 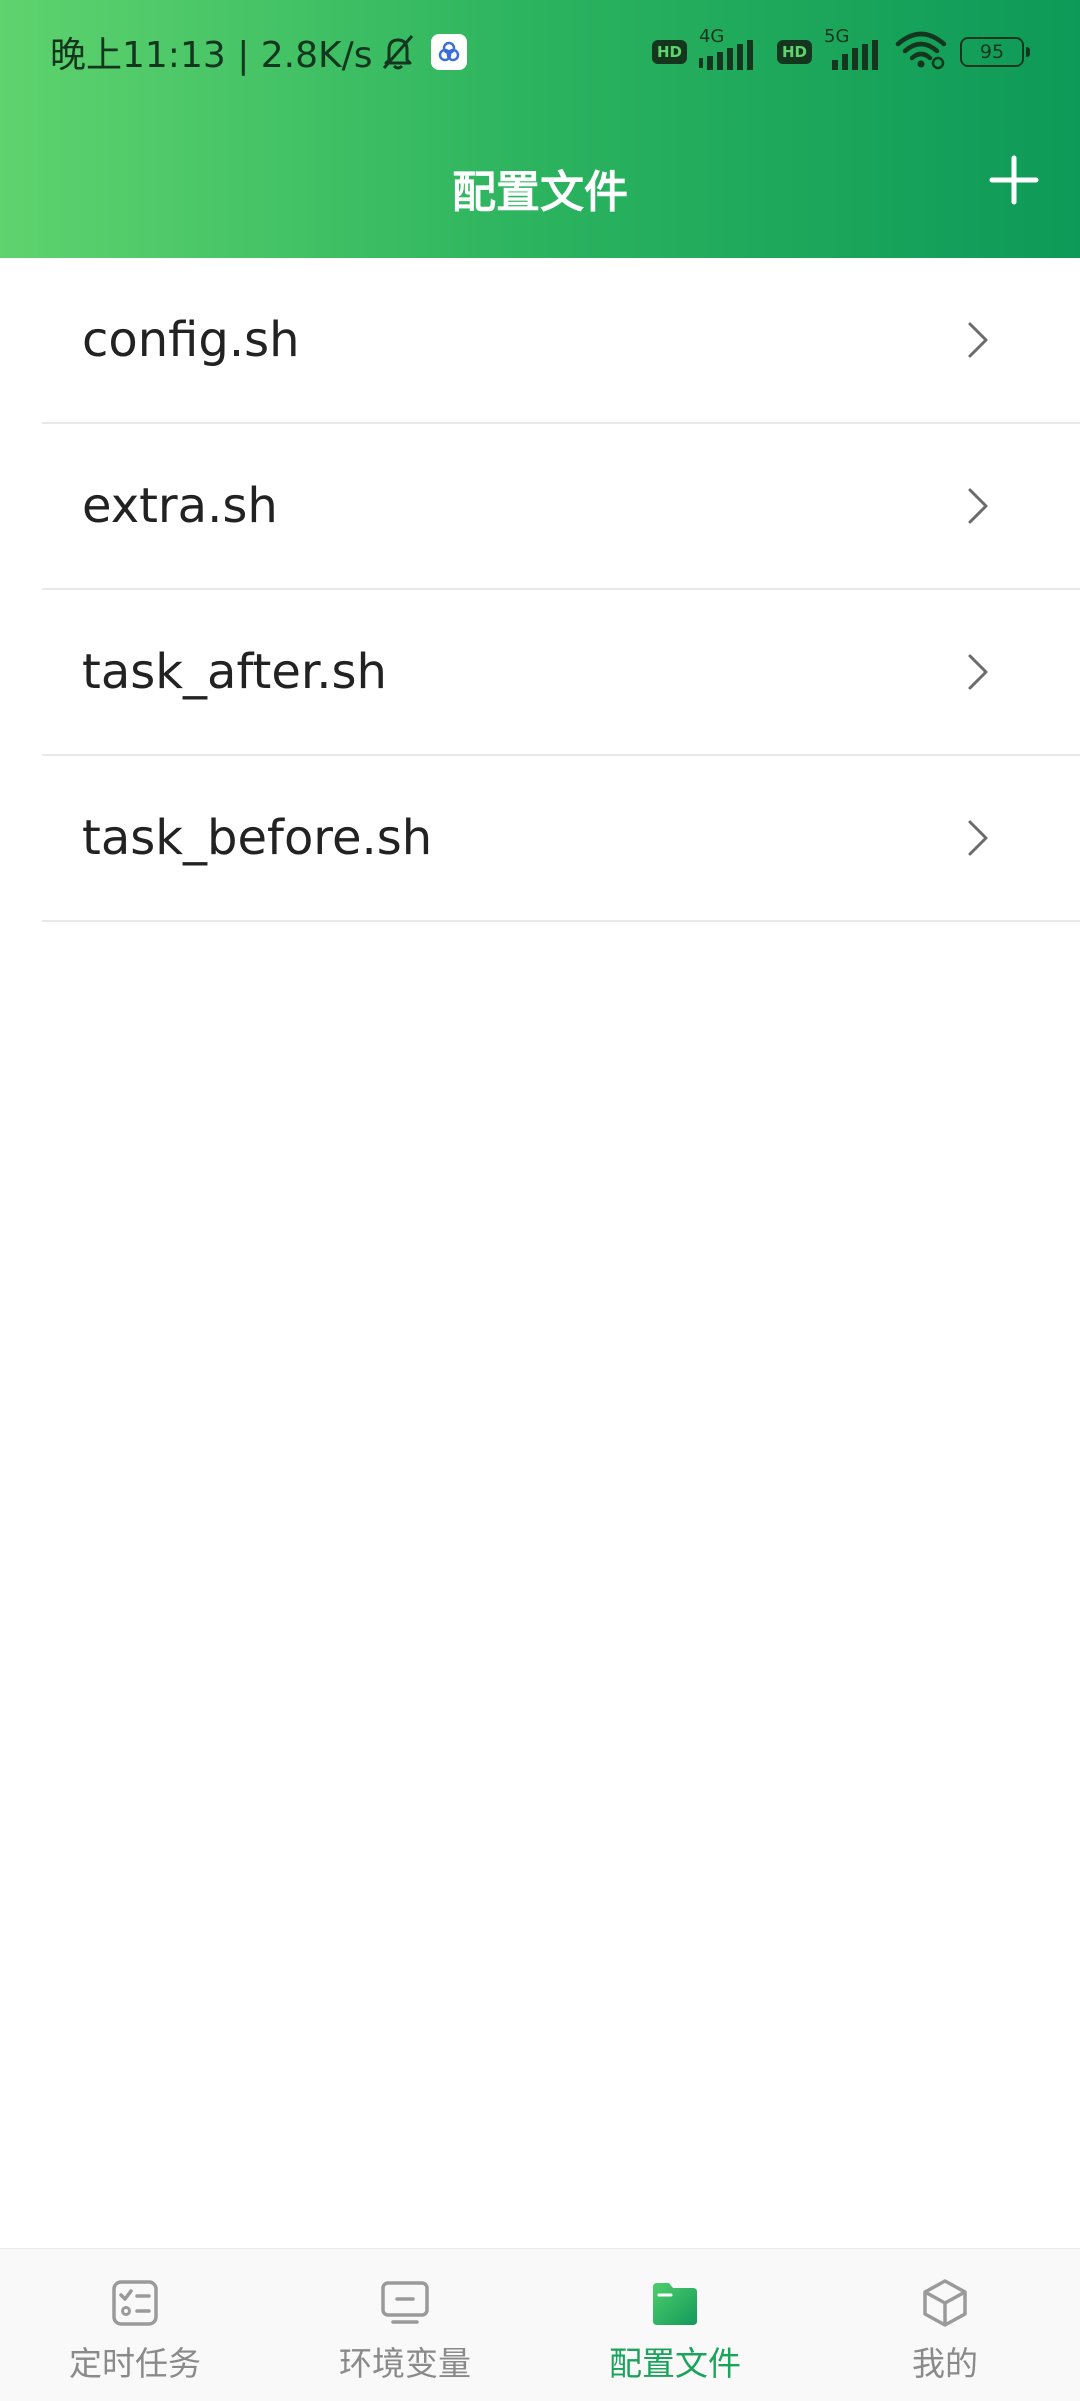 I want to click on list-item-config-sh: config.sh, so click(x=561, y=341).